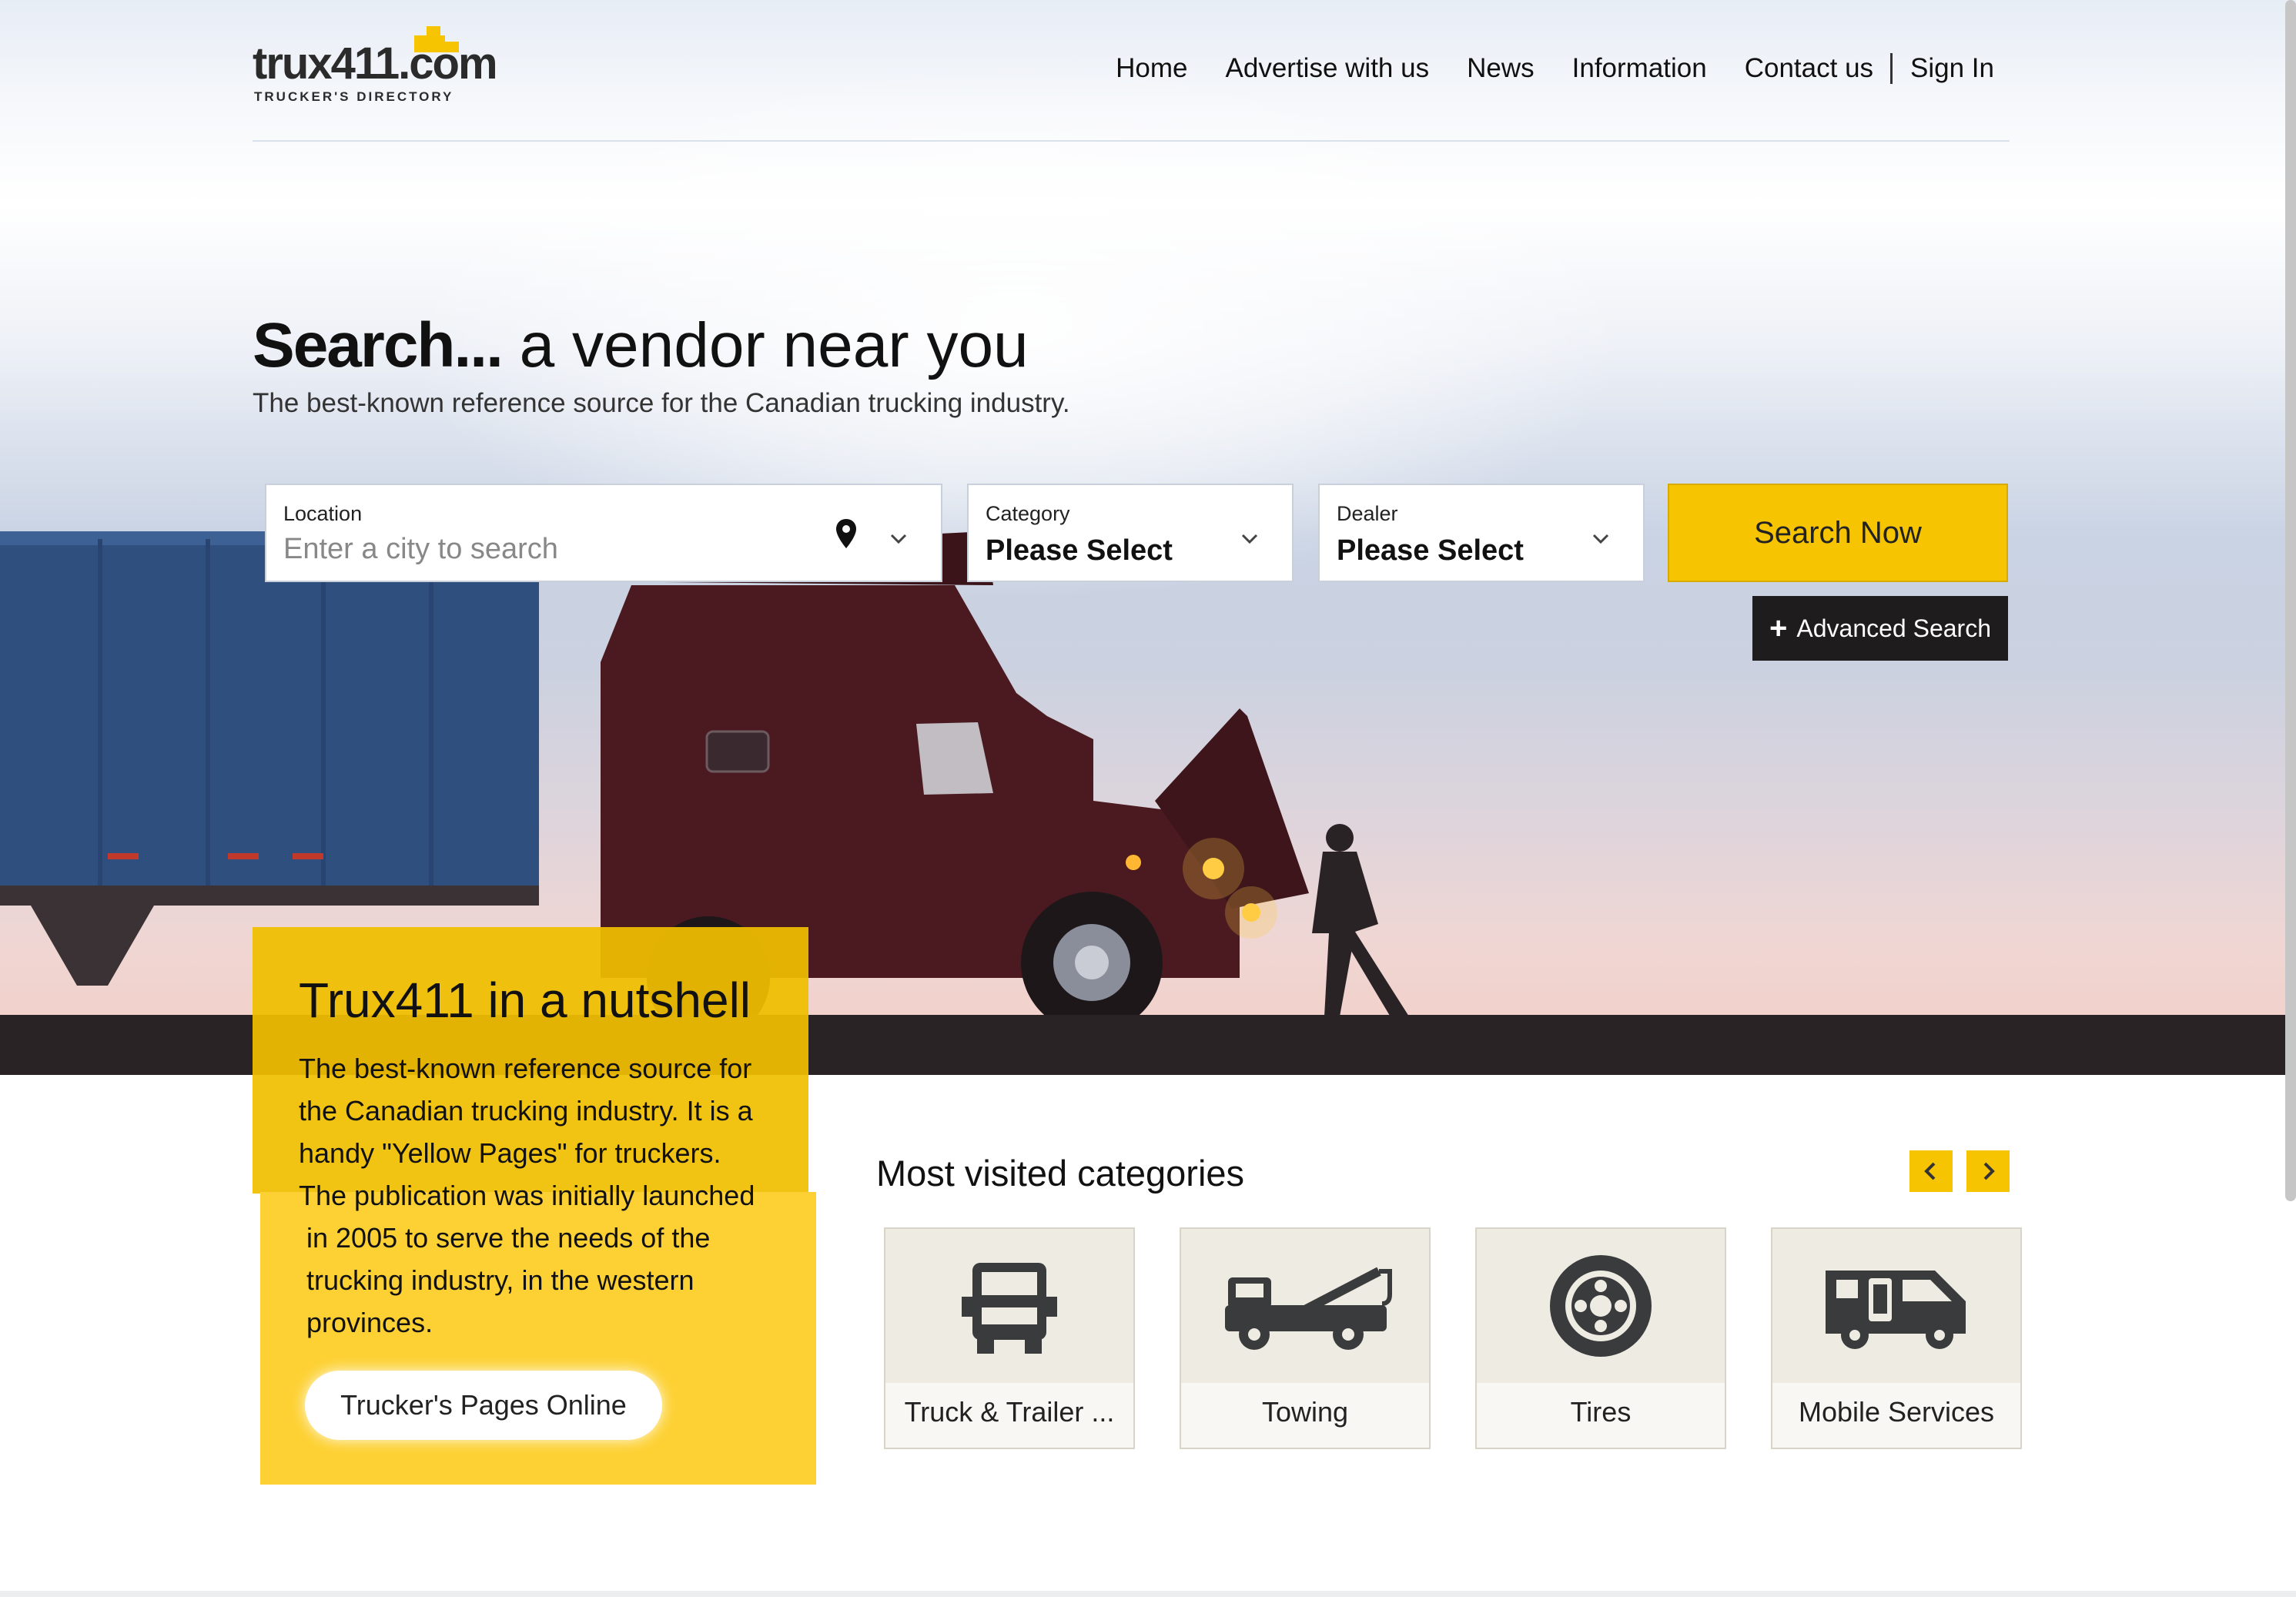 The image size is (2296, 1597). I want to click on chevron-left-icon, so click(1930, 1171).